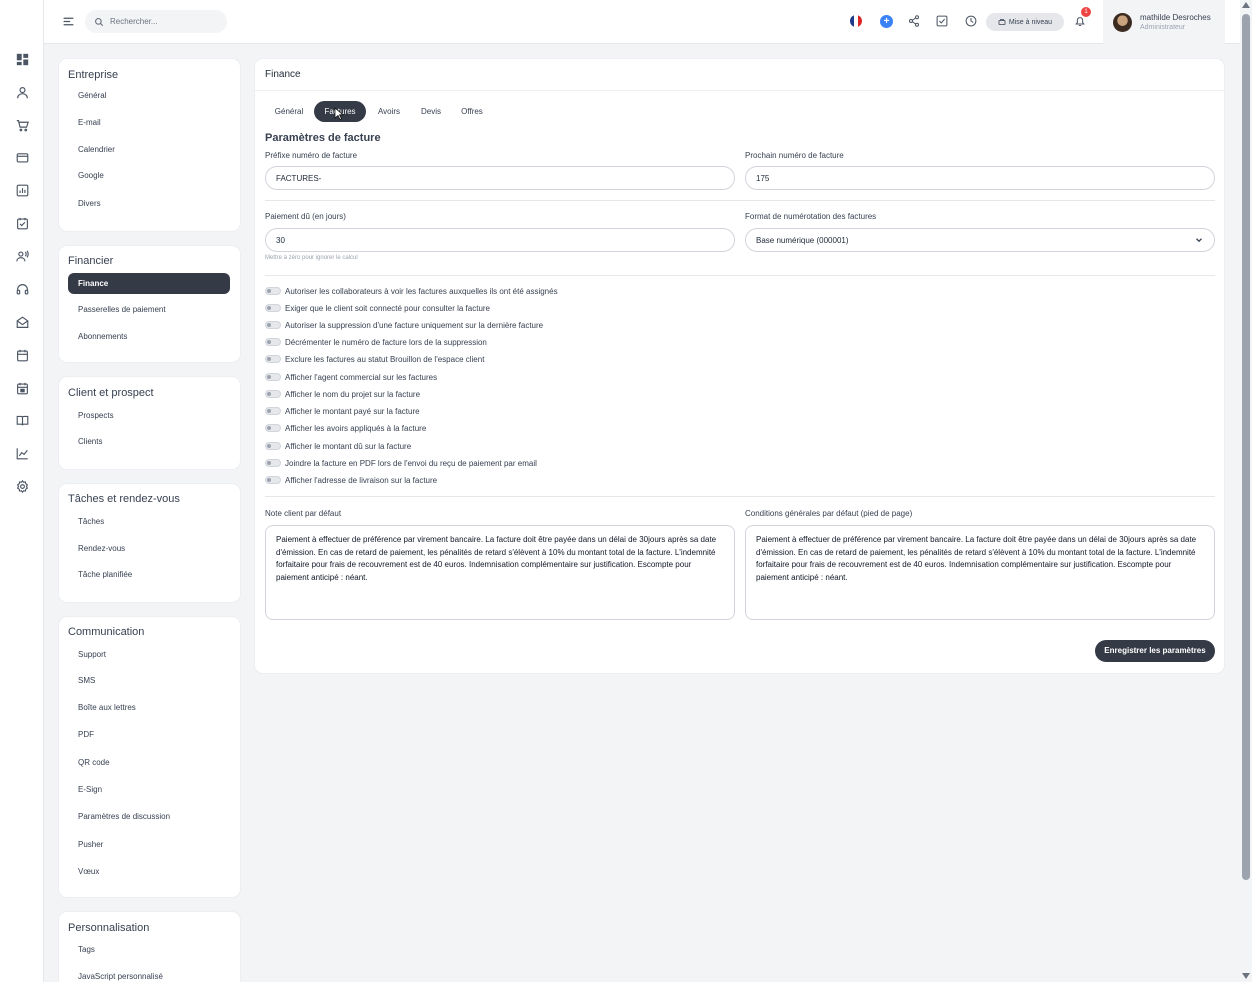 This screenshot has width=1252, height=982. I want to click on toggle-label: Afficher le nom du projet sur la facture, so click(353, 394).